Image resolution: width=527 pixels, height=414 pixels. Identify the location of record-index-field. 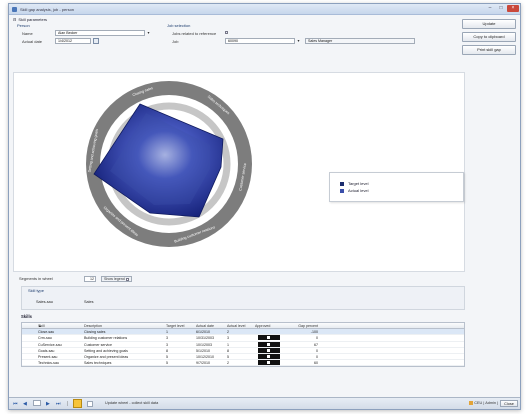
(37, 403).